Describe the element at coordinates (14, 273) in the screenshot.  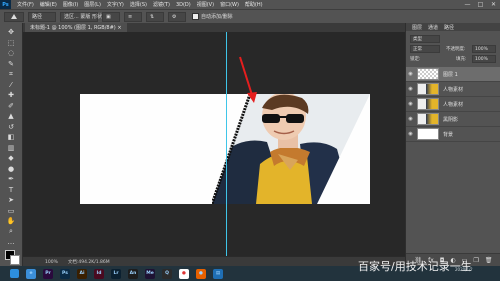
I see `start-button` at that location.